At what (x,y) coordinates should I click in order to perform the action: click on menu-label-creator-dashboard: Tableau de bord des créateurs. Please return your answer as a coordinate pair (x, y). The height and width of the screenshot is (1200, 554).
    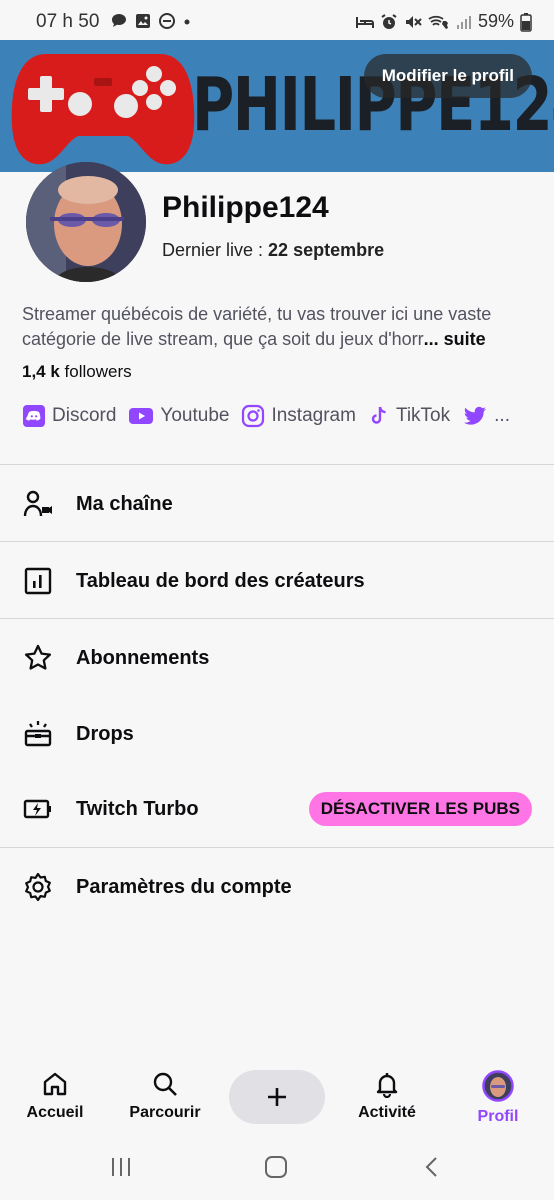
    Looking at the image, I should click on (220, 580).